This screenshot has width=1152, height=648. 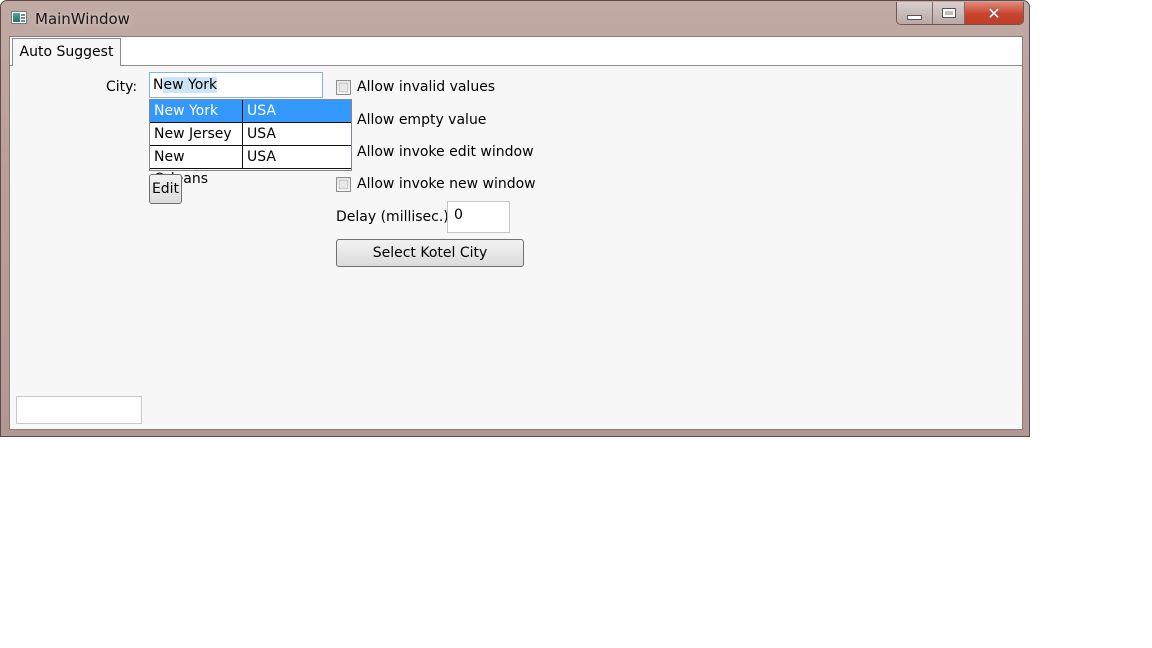 I want to click on suggestion-city: New Jersey, so click(x=196, y=134).